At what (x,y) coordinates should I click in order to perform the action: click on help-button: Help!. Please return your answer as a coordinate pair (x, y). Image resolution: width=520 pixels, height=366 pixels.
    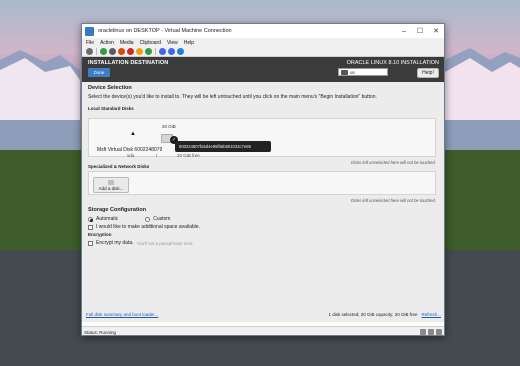
    Looking at the image, I should click on (428, 73).